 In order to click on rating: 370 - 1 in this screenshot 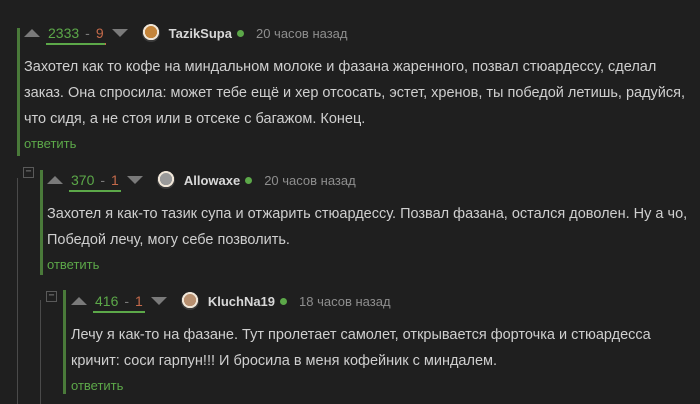, I will do `click(95, 181)`.